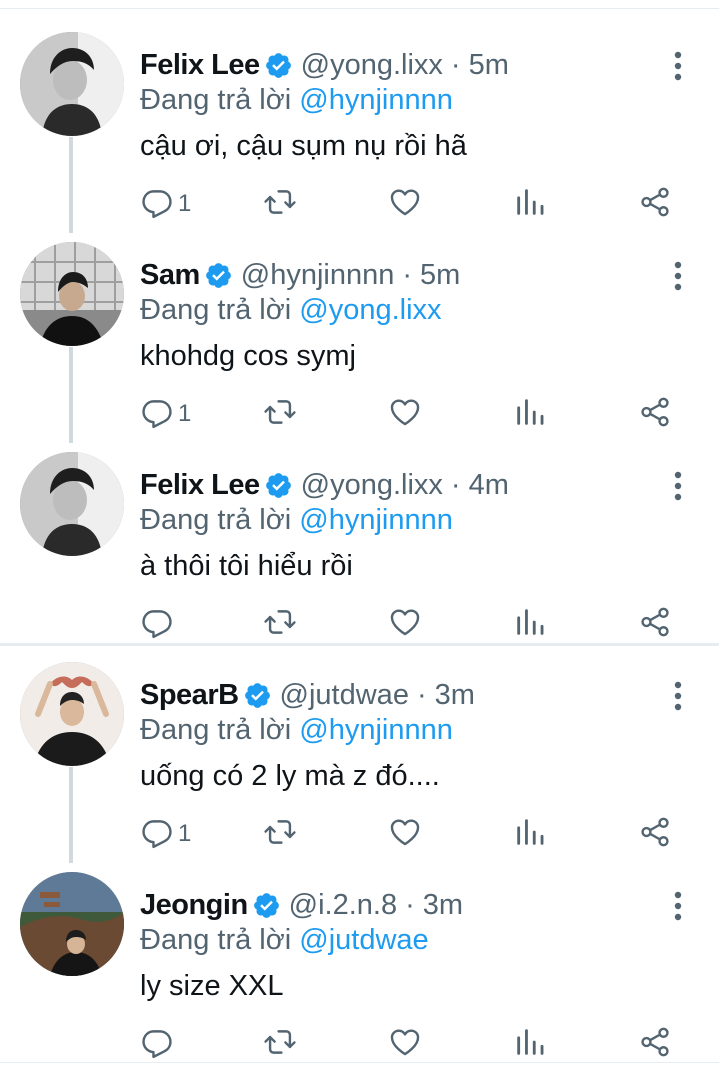 This screenshot has height=1082, width=719. What do you see at coordinates (318, 275) in the screenshot?
I see `user-handle: @hynjinnnn` at bounding box center [318, 275].